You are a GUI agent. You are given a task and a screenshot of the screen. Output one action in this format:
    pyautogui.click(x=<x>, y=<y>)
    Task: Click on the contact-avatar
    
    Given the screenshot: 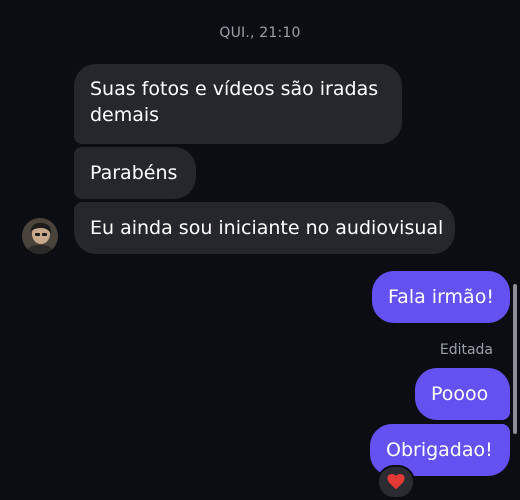 What is the action you would take?
    pyautogui.click(x=40, y=236)
    